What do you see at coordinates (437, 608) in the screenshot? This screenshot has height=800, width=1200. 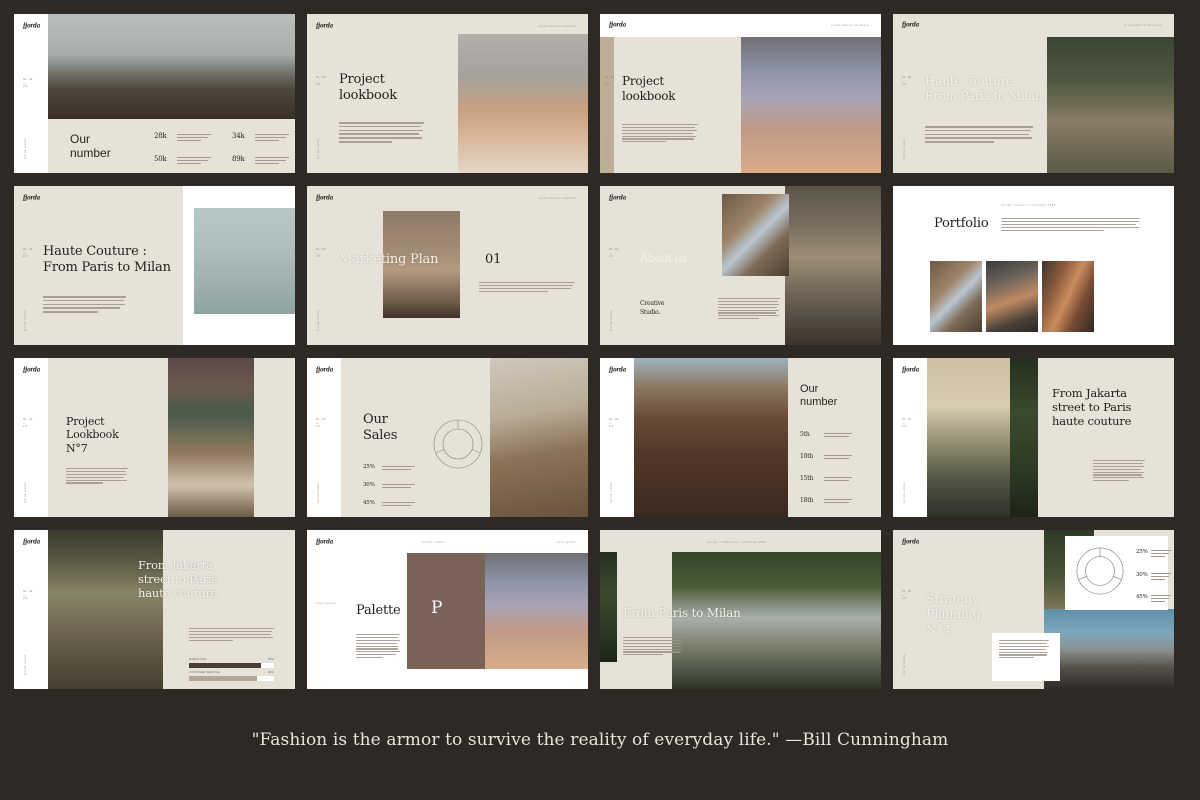 I see `palette-monogram: P` at bounding box center [437, 608].